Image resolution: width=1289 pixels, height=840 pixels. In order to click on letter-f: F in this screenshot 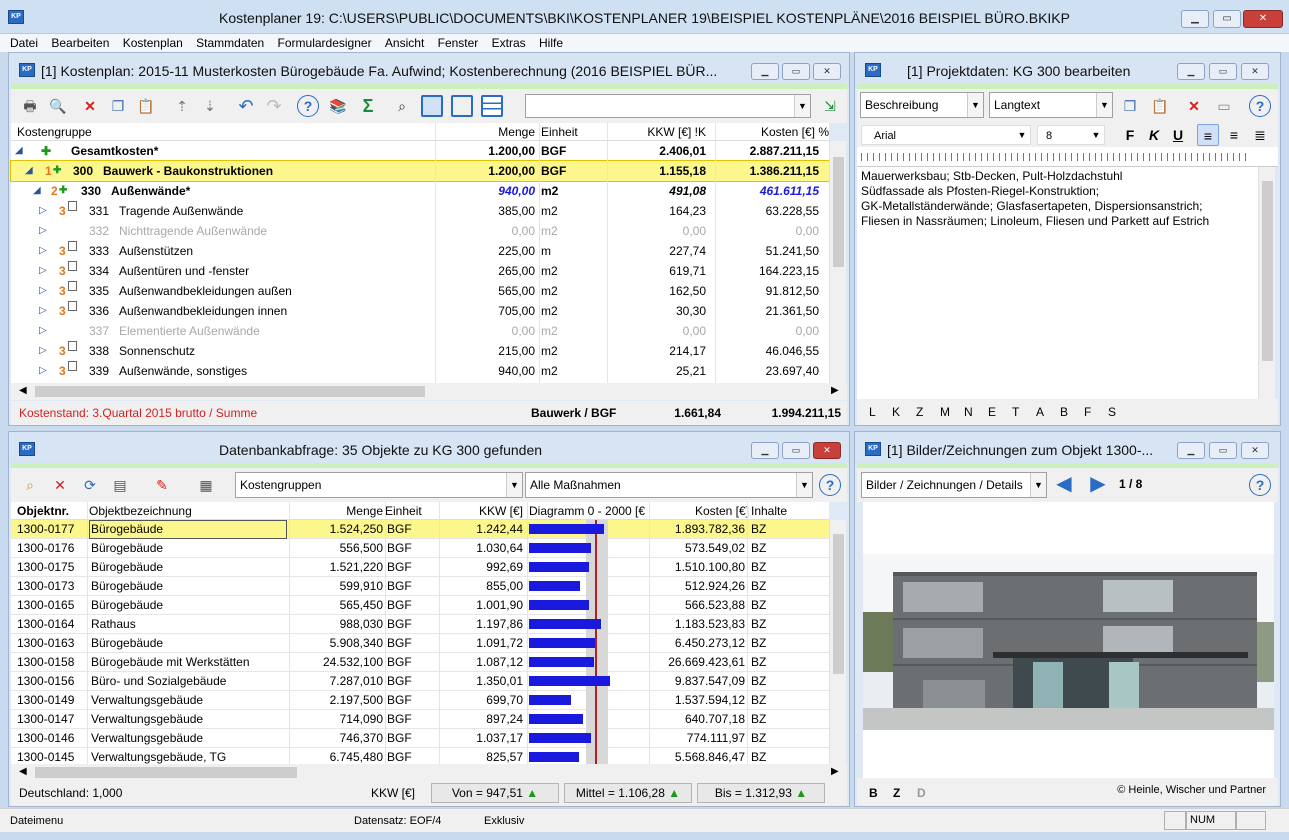, I will do `click(1087, 412)`.